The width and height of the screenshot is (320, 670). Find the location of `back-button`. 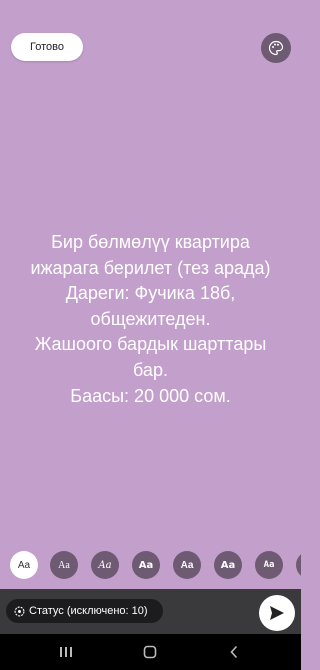

back-button is located at coordinates (234, 652).